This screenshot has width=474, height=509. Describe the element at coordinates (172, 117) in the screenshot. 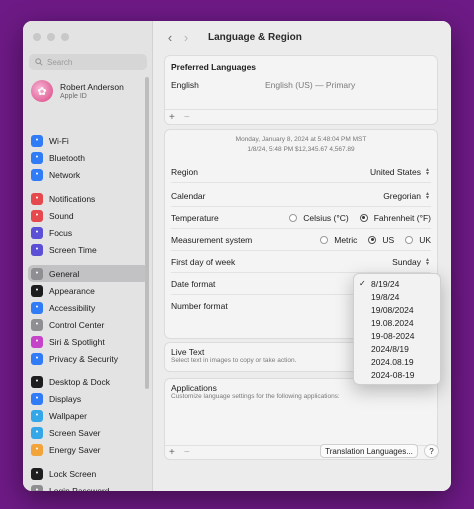

I see `add-language-button: +` at that location.